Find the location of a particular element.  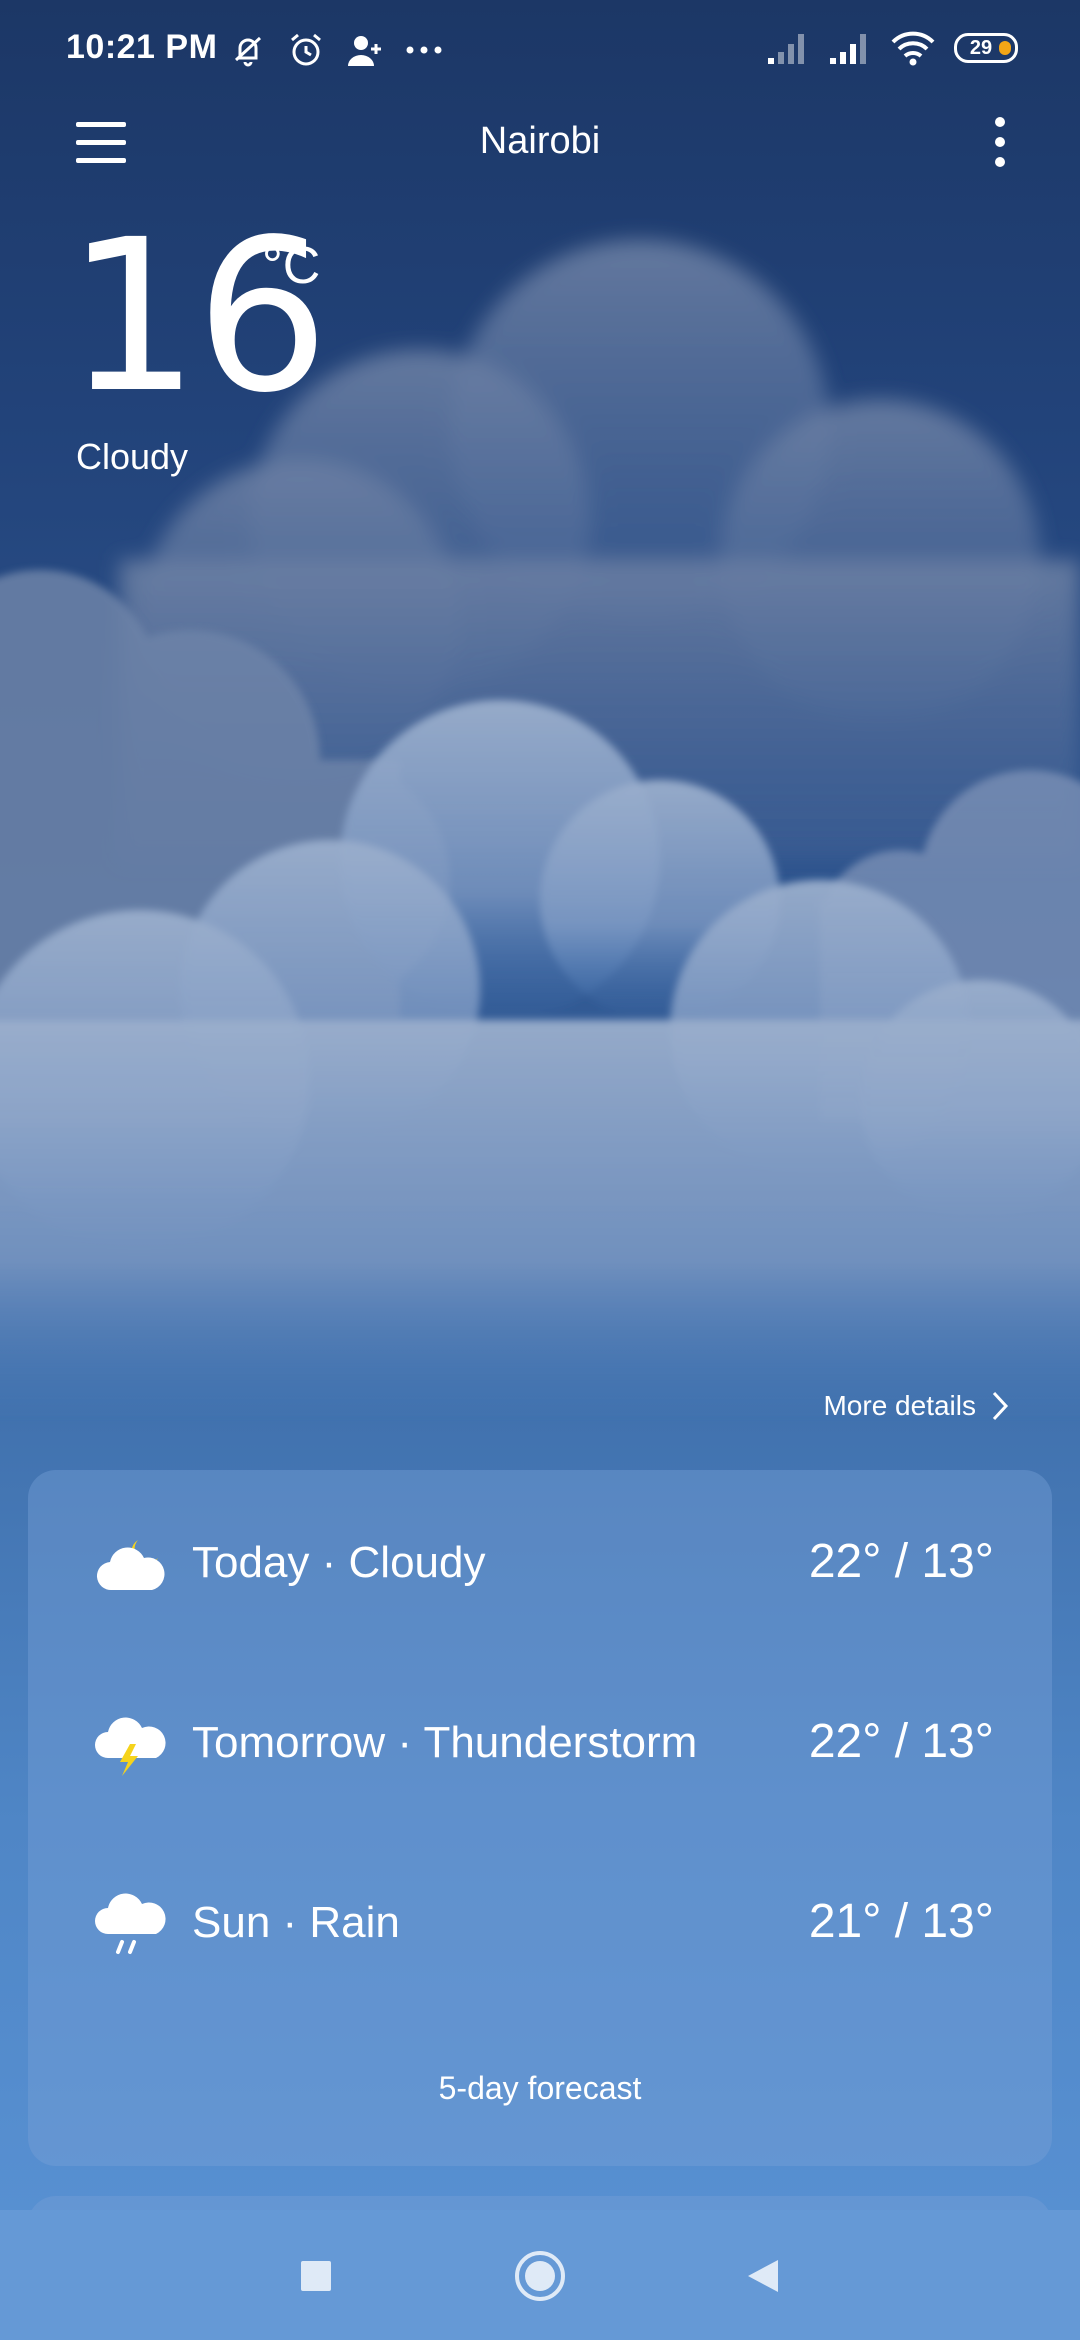

forecast-temps: 21° / 13° is located at coordinates (901, 1921).